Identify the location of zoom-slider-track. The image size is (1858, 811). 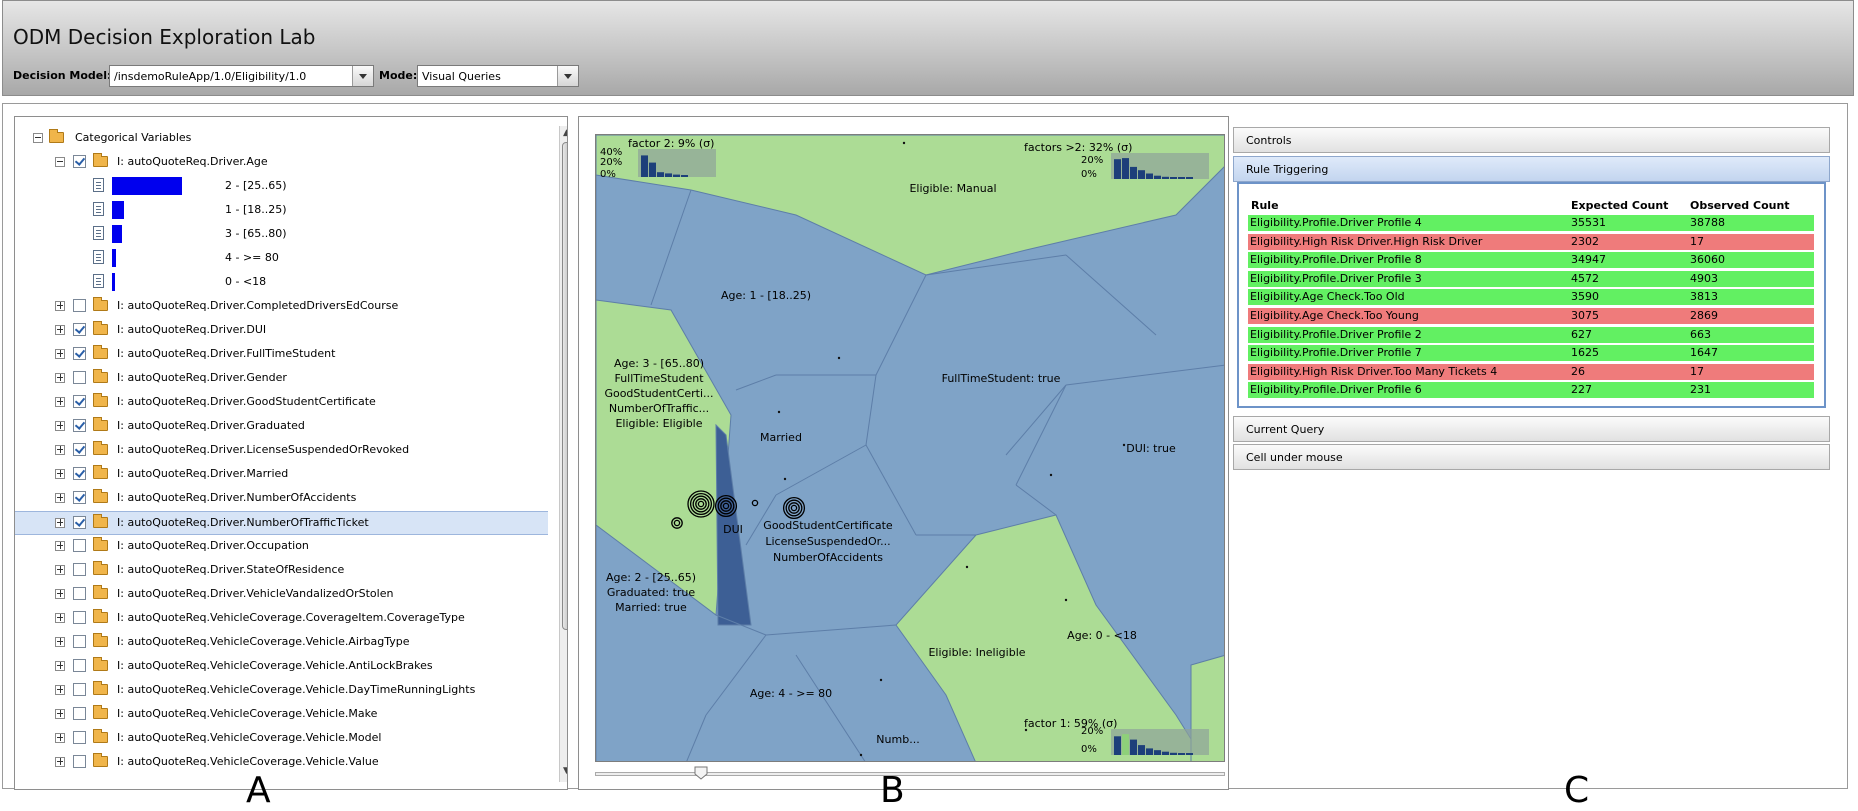
(910, 774).